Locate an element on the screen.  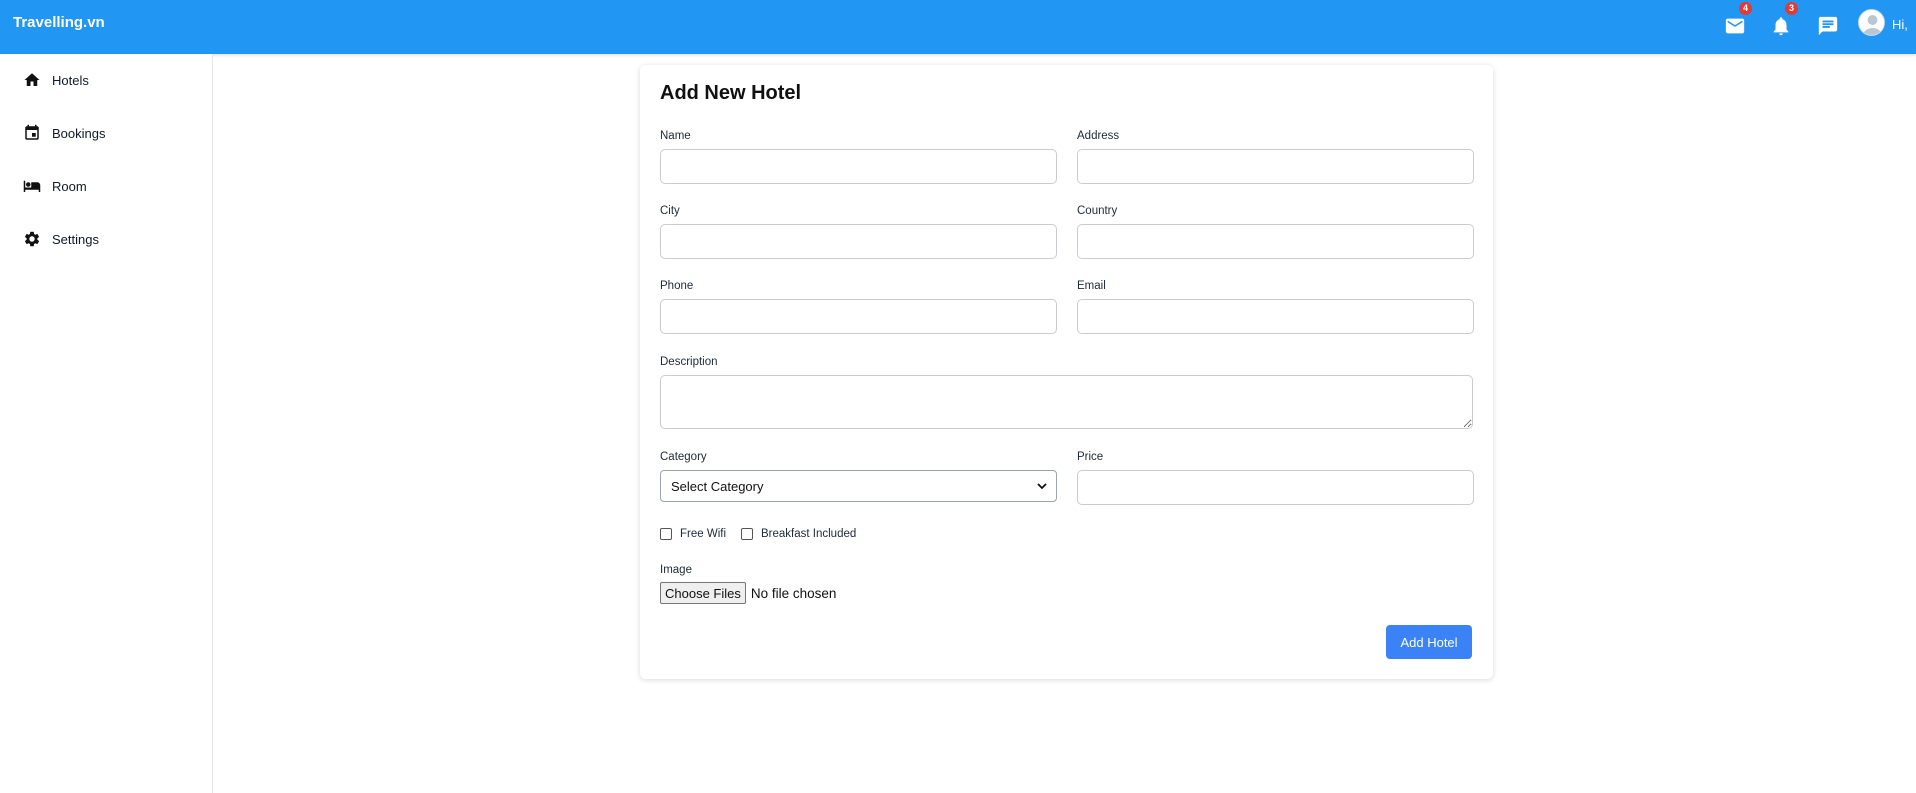
email-input is located at coordinates (1275, 316).